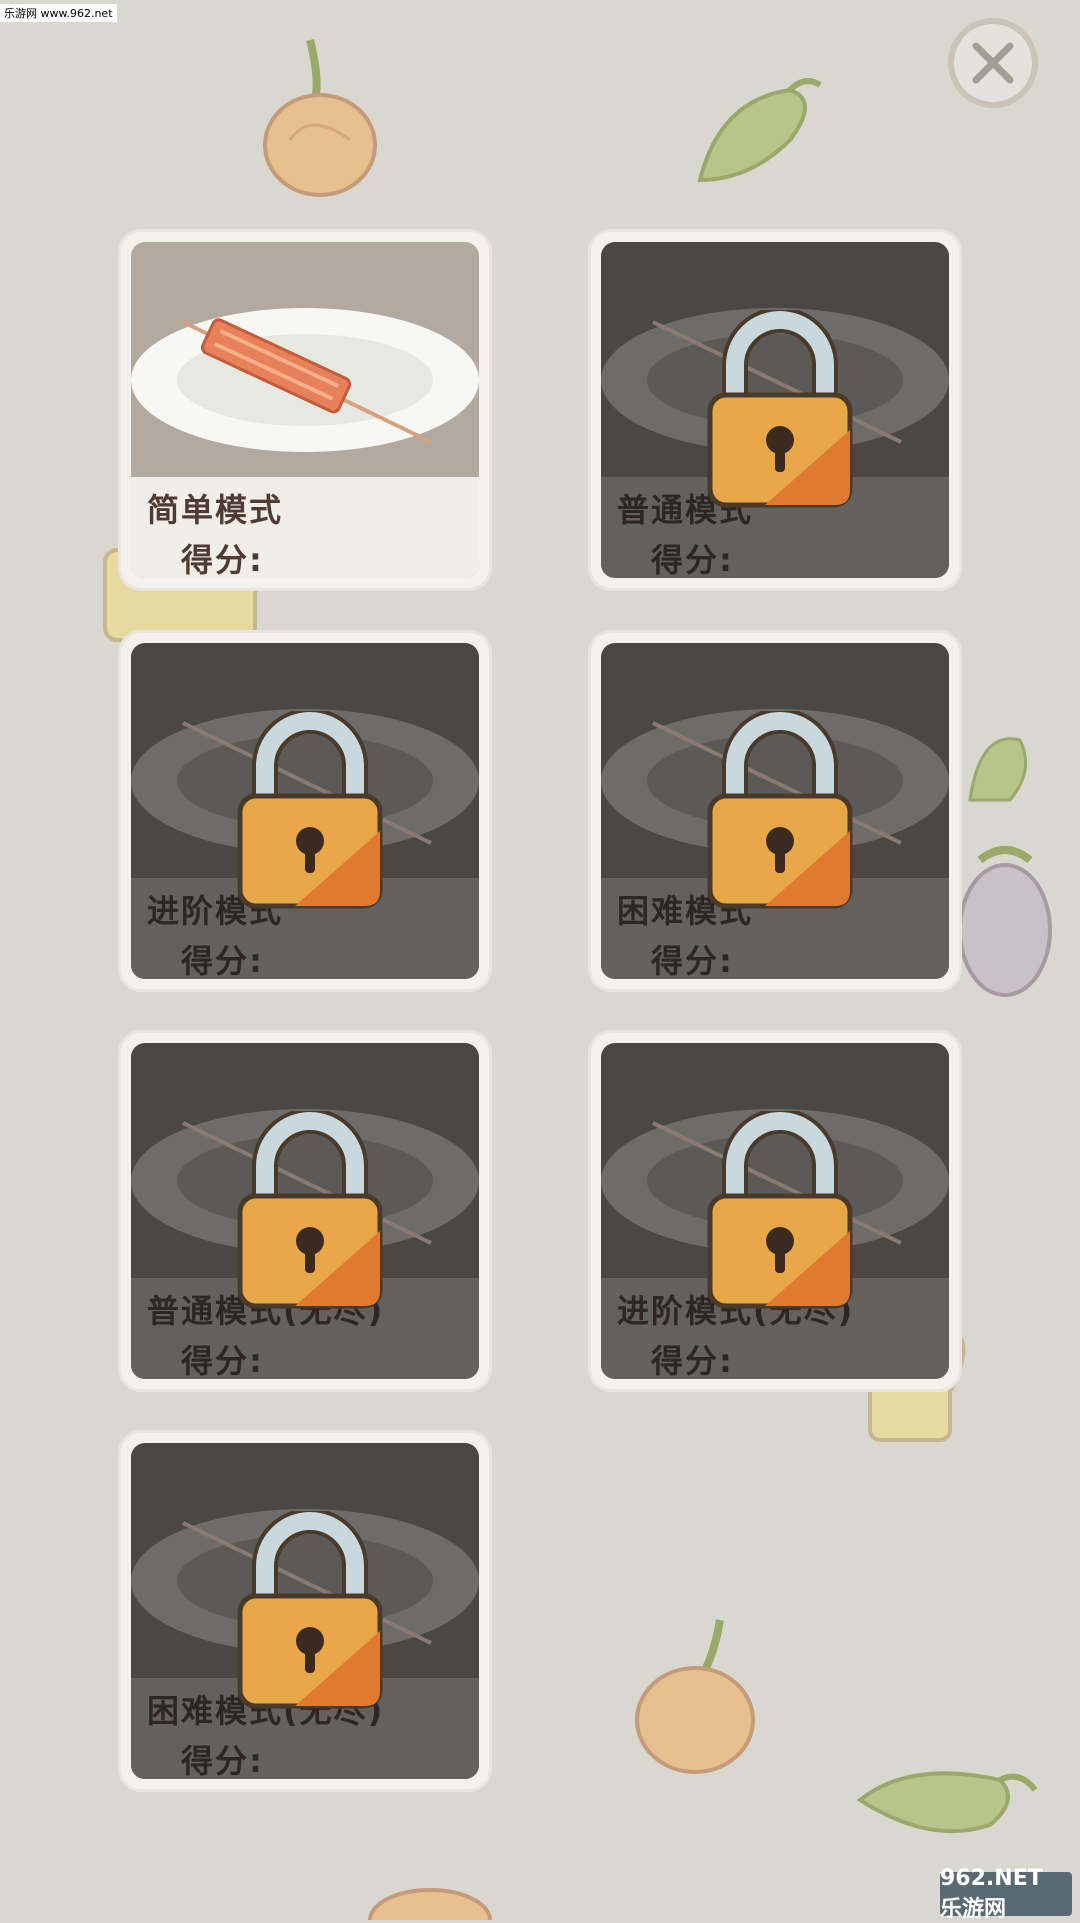 The image size is (1080, 1923). Describe the element at coordinates (1006, 1894) in the screenshot. I see `watermark-logo: 962.NET 乐游网` at that location.